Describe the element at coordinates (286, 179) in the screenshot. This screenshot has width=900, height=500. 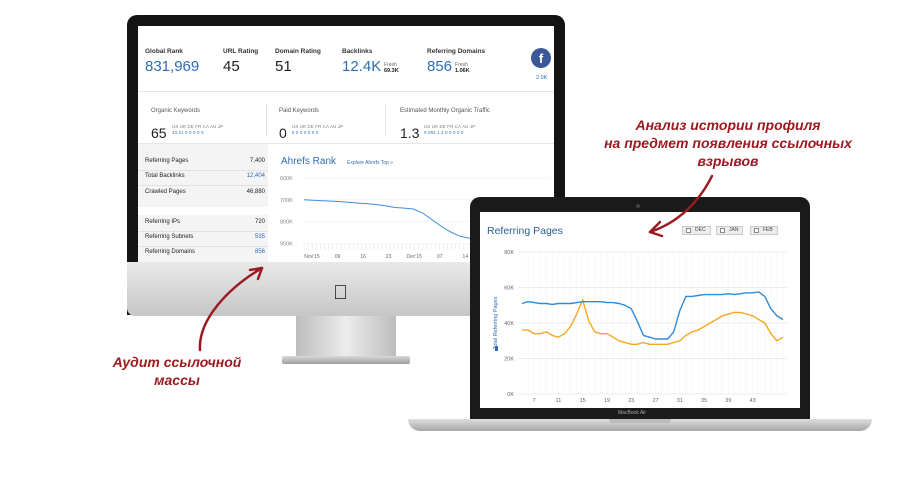
I see `y-tick-label: 600K` at that location.